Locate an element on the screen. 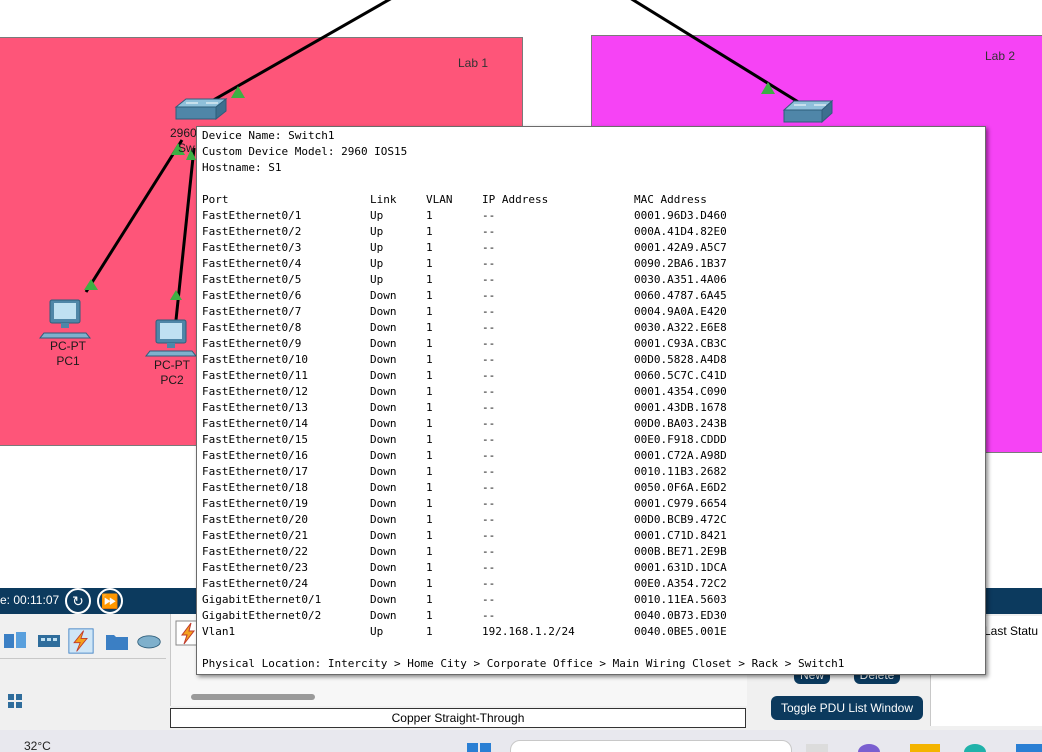 This screenshot has width=1042, height=752. folder-icon is located at coordinates (117, 641).